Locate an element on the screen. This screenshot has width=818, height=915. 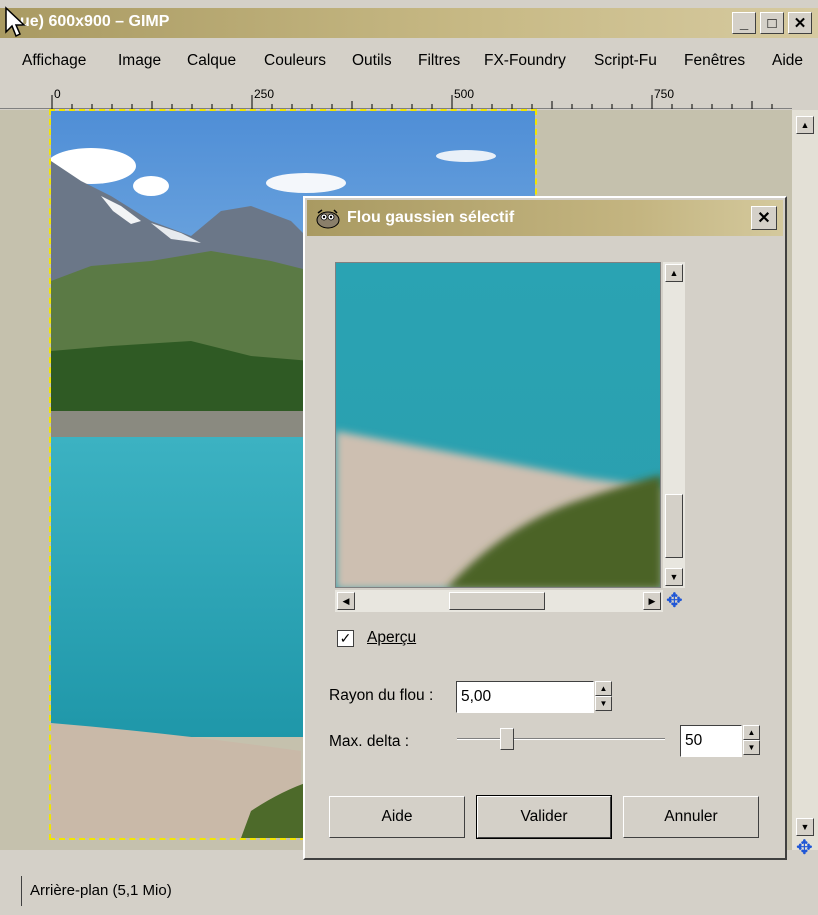
max-delta-label: Max. delta : is located at coordinates (369, 741).